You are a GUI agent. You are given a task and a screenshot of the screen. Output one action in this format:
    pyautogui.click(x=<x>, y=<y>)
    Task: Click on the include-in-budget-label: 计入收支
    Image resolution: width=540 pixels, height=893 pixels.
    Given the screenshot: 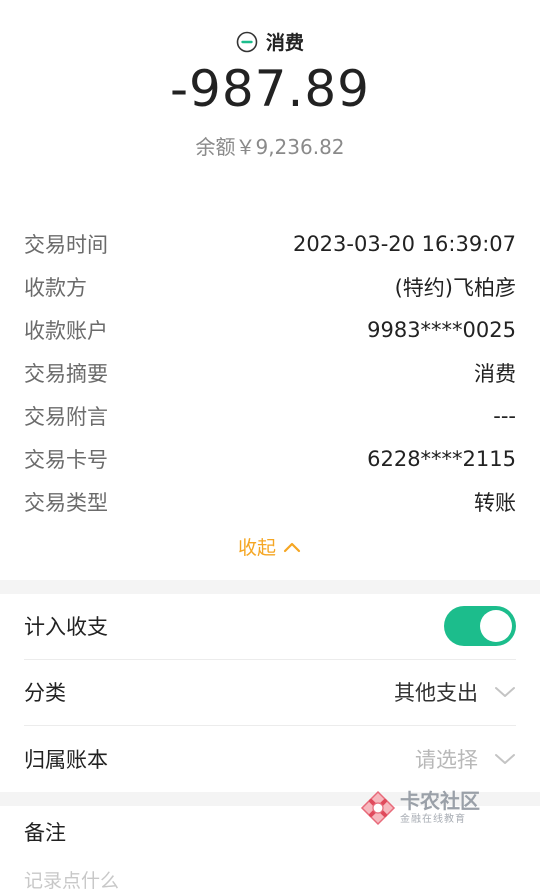 What is the action you would take?
    pyautogui.click(x=66, y=627)
    